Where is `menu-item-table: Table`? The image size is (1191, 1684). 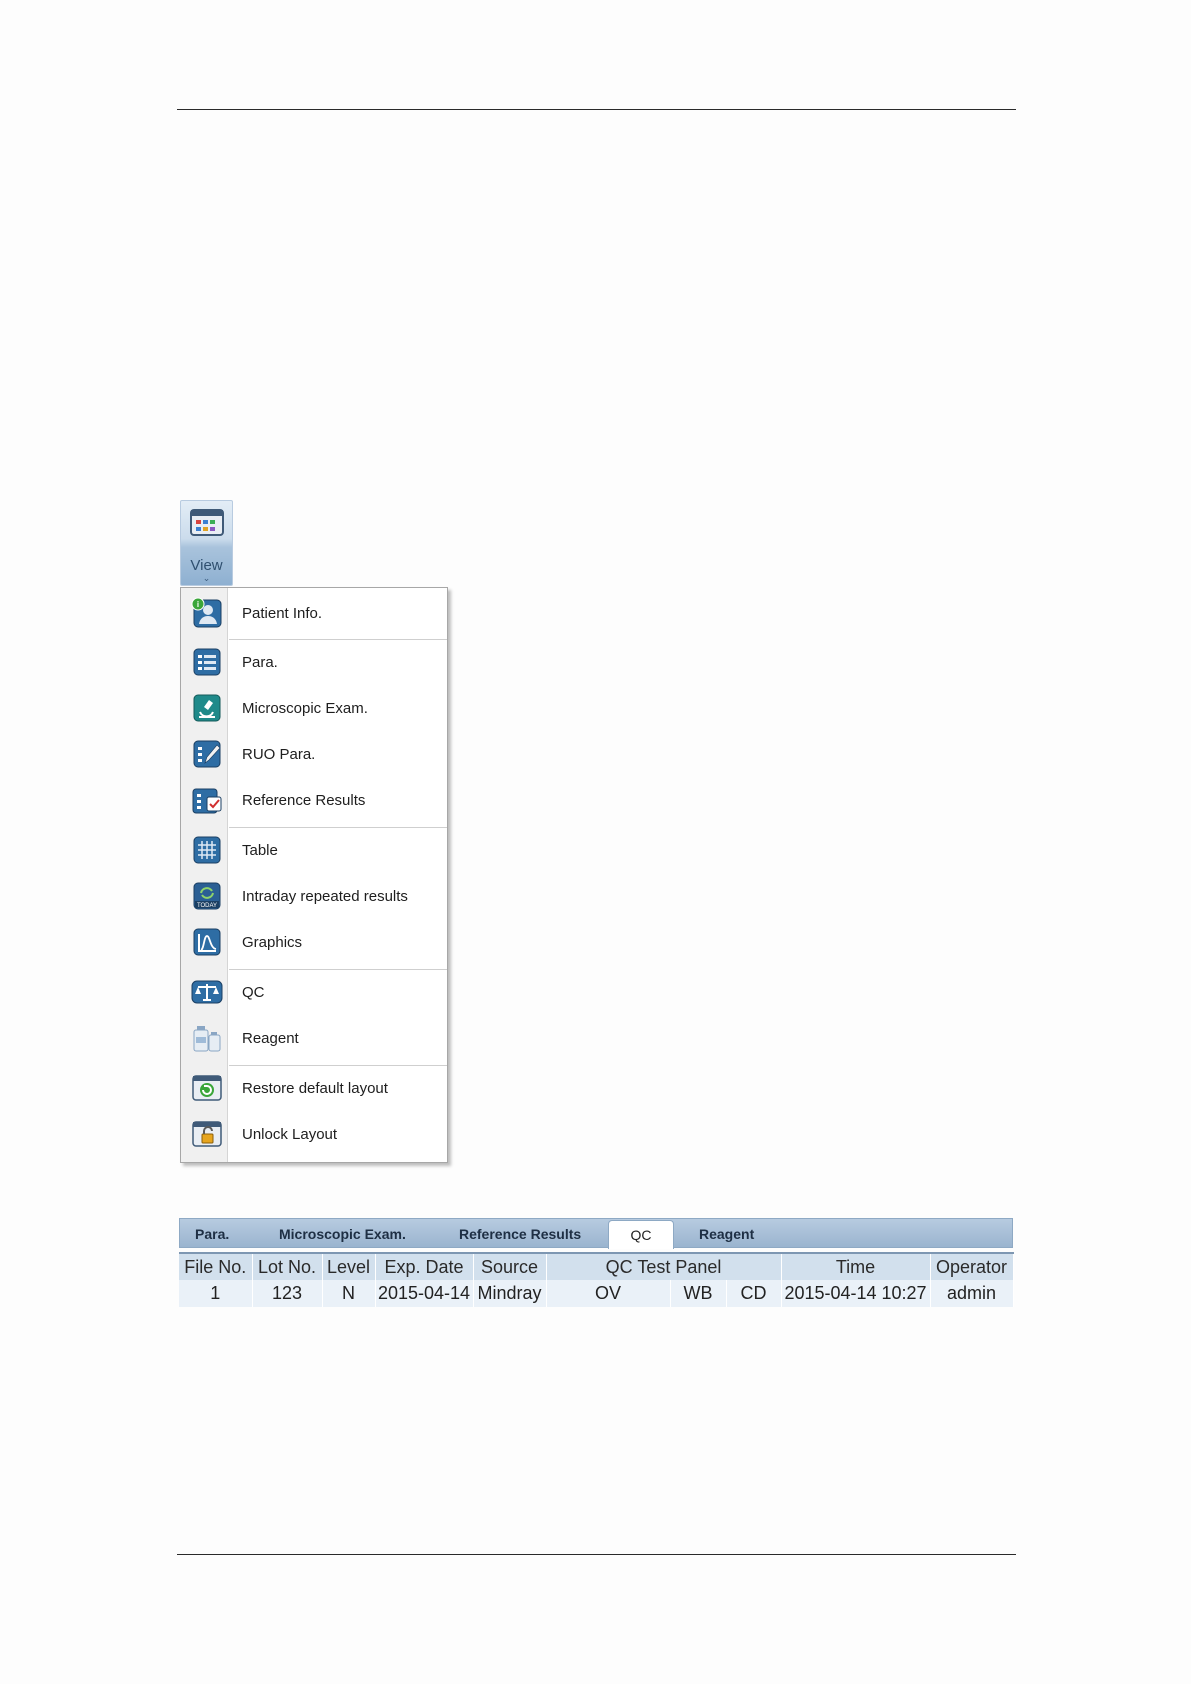
menu-item-table: Table is located at coordinates (314, 850).